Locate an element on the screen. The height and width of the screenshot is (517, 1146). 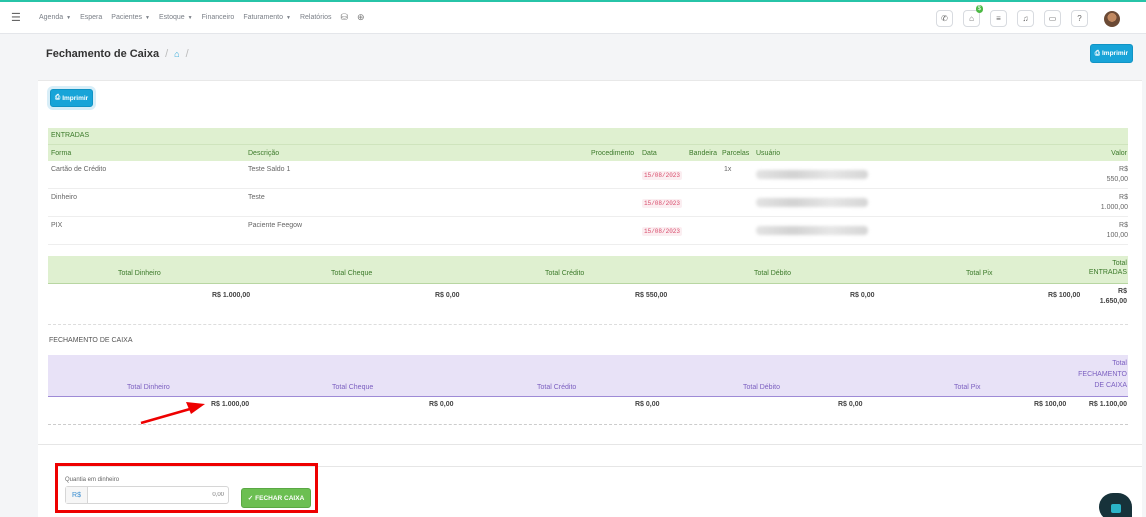
chat-icon: ▭ is located at coordinates (1052, 18).